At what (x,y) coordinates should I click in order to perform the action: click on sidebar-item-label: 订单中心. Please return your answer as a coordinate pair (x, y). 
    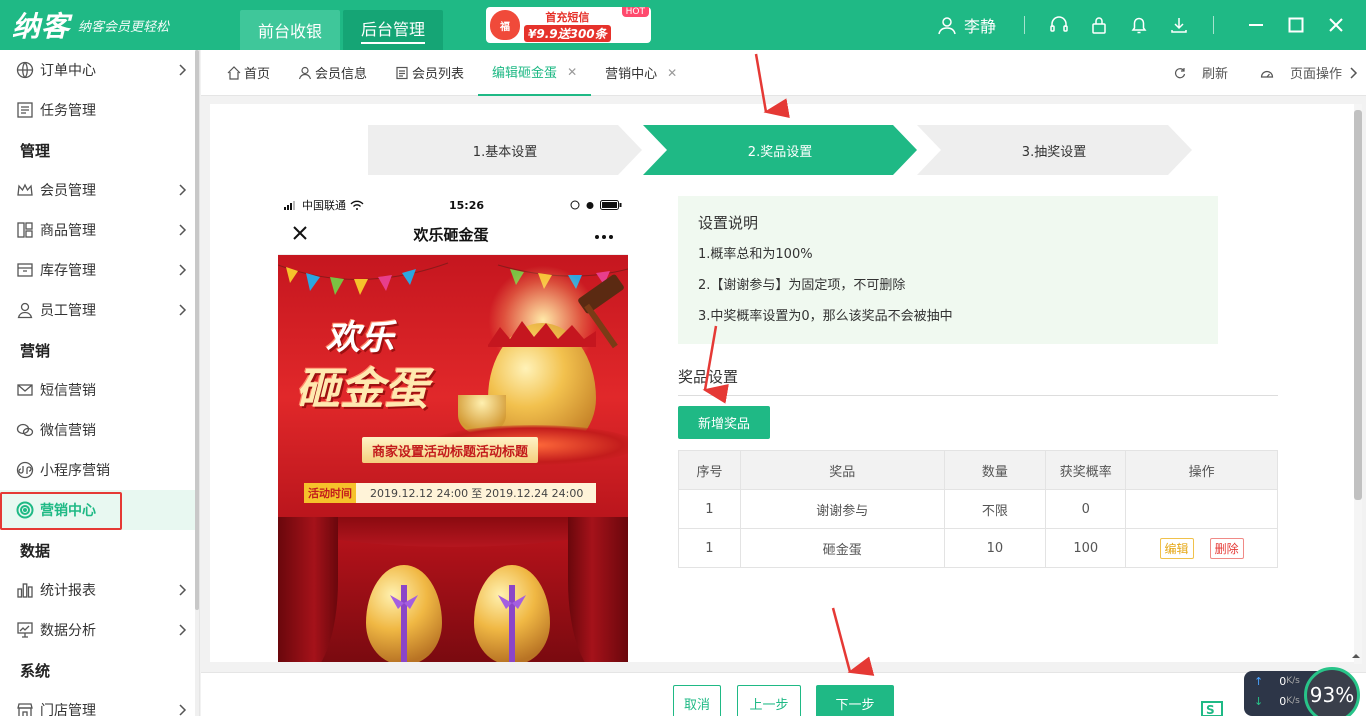
    Looking at the image, I should click on (68, 71).